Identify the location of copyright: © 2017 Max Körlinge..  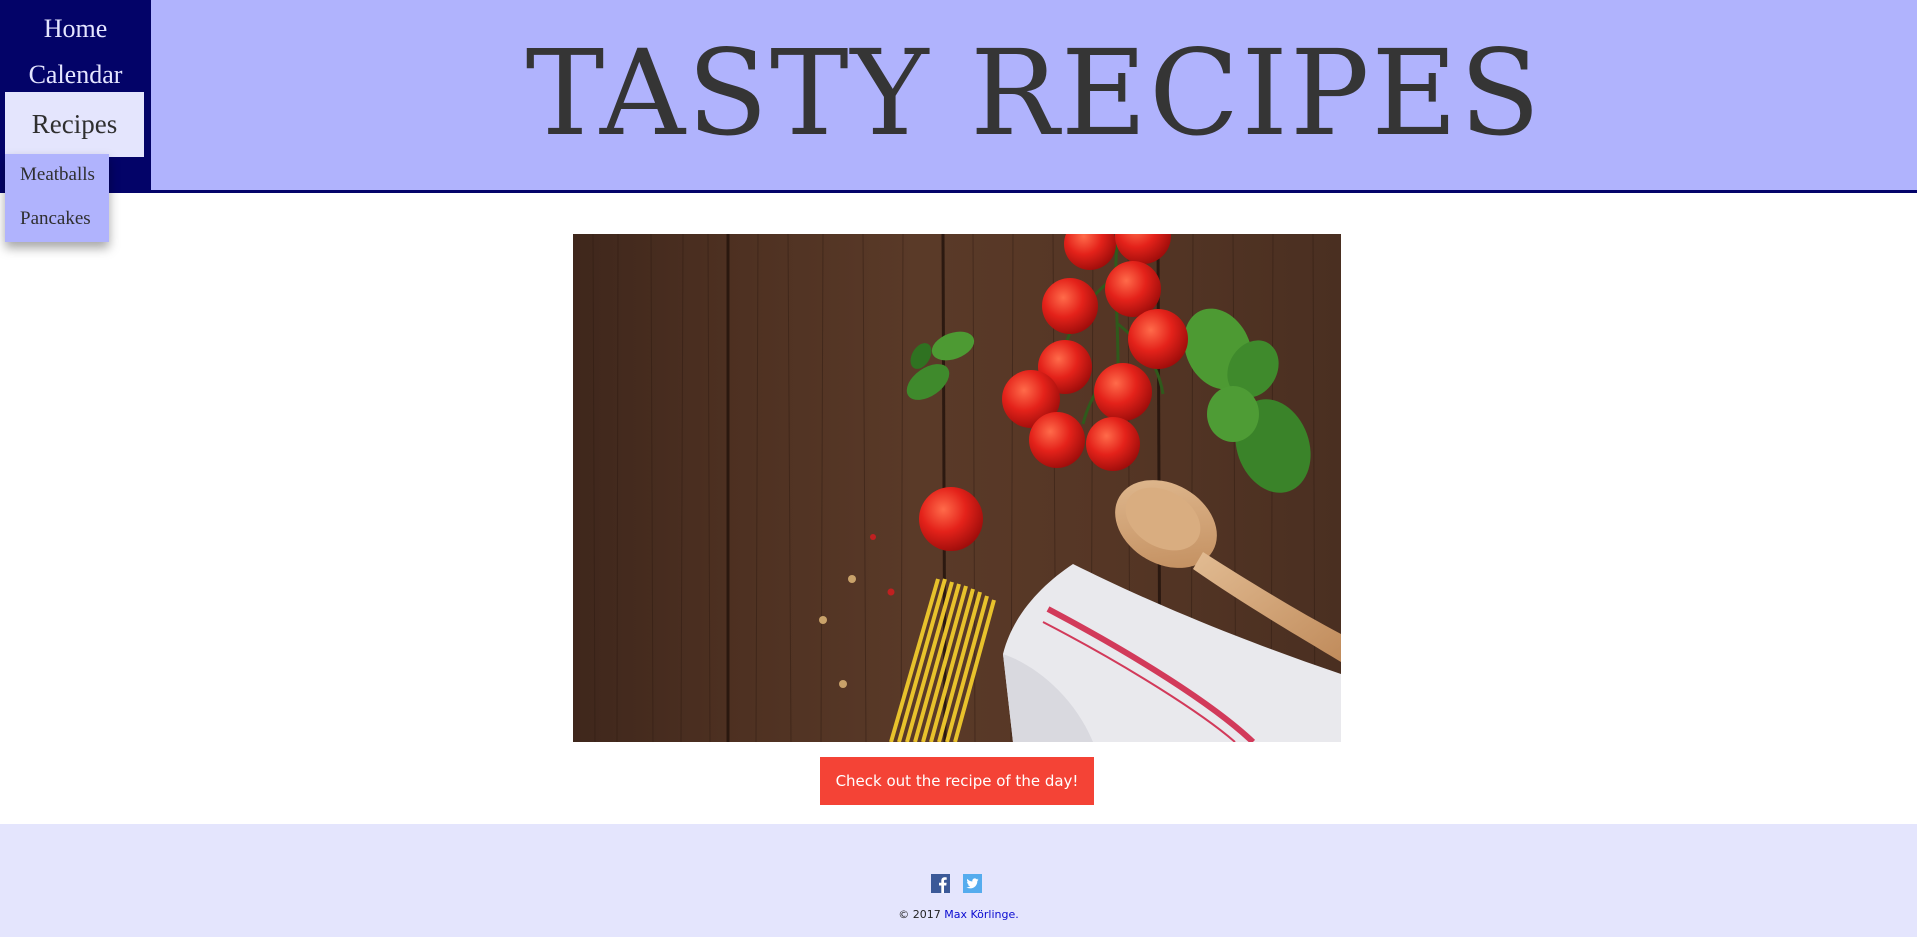
(958, 914).